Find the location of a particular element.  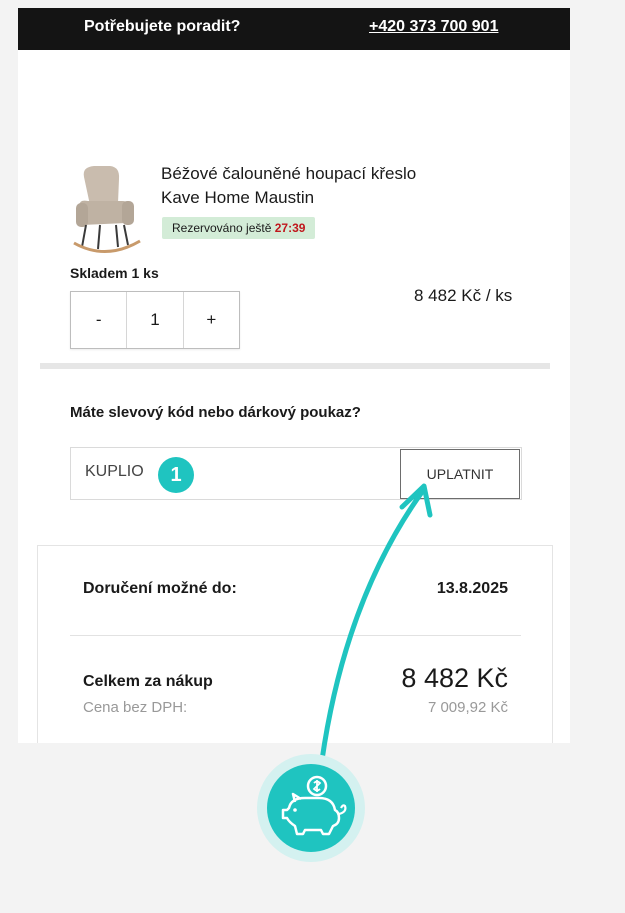

section-divider is located at coordinates (295, 366).